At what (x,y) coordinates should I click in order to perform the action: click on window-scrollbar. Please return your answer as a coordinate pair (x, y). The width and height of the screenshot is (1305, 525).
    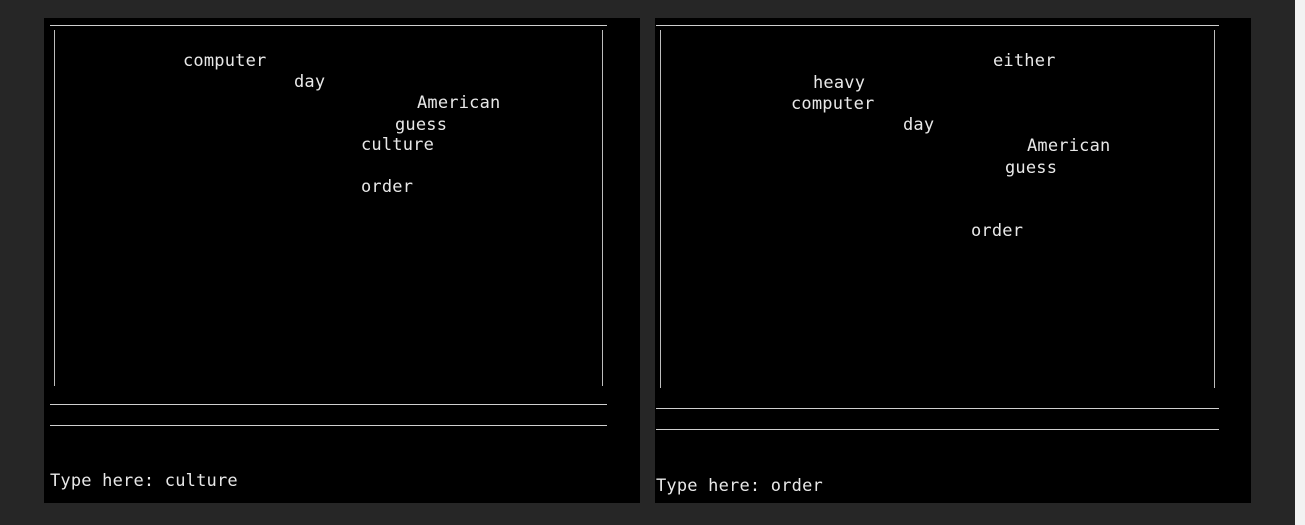
    Looking at the image, I should click on (1300, 262).